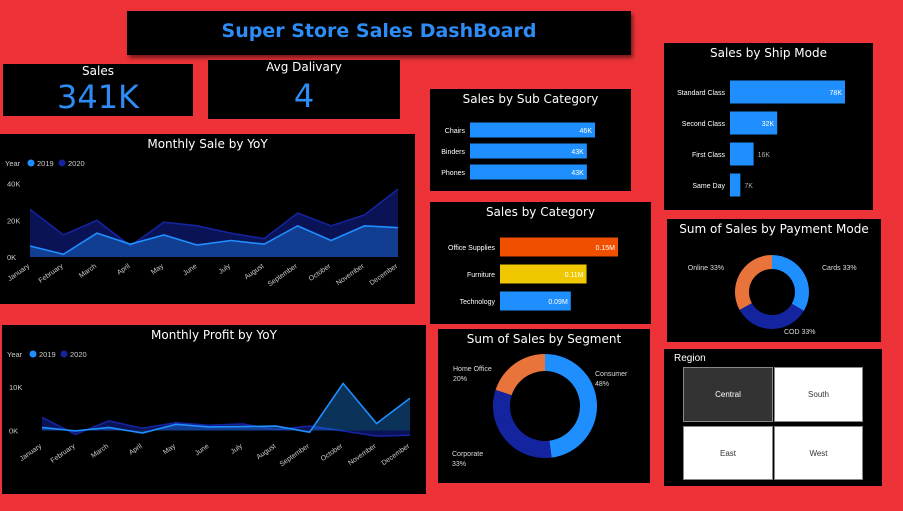 The height and width of the screenshot is (511, 903). Describe the element at coordinates (100, 451) in the screenshot. I see `profit-yoy-x-label: March` at that location.